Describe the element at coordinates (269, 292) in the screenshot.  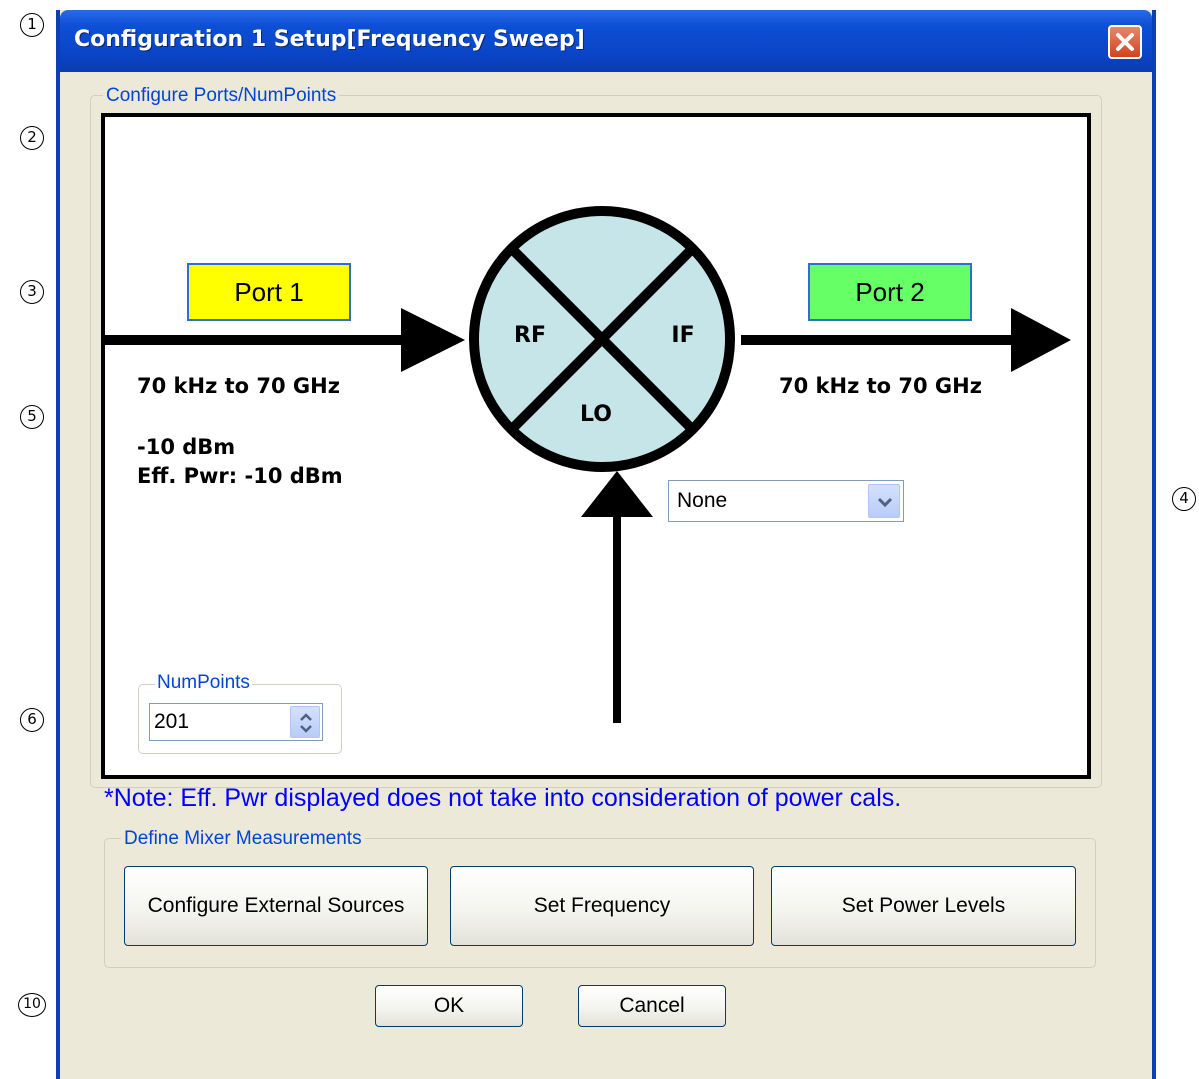
I see `port1-button: Port 1` at that location.